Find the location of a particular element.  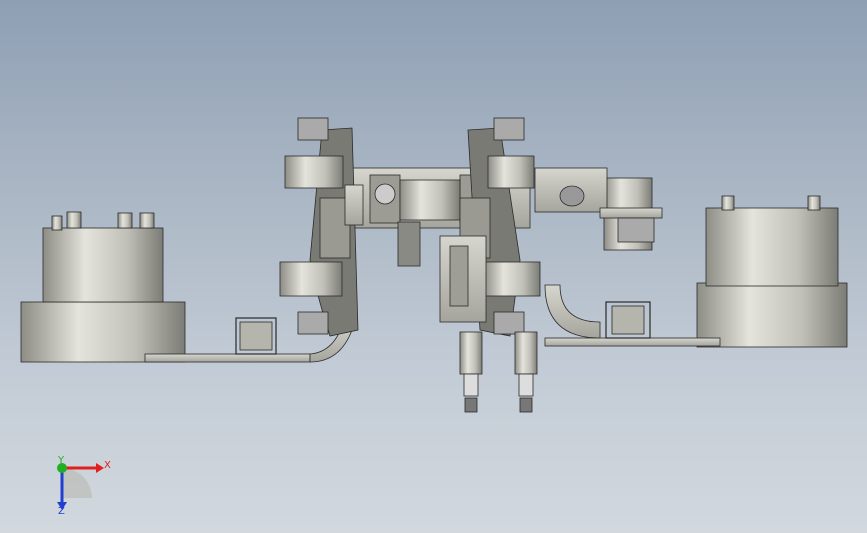

left-bowl-feeder is located at coordinates (103, 287).